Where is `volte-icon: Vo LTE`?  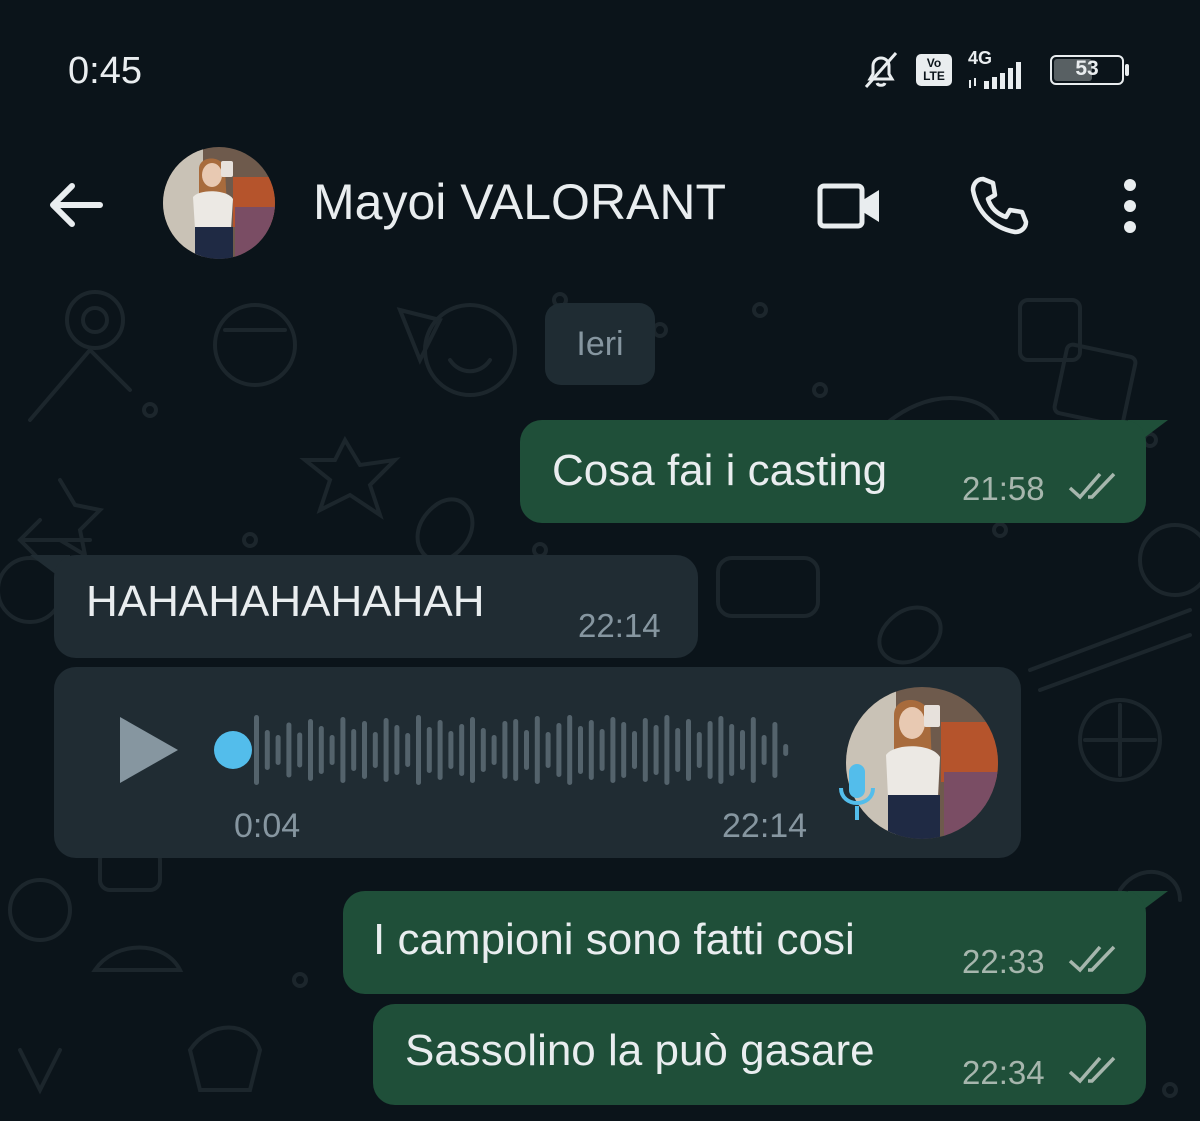
volte-icon: Vo LTE is located at coordinates (934, 70).